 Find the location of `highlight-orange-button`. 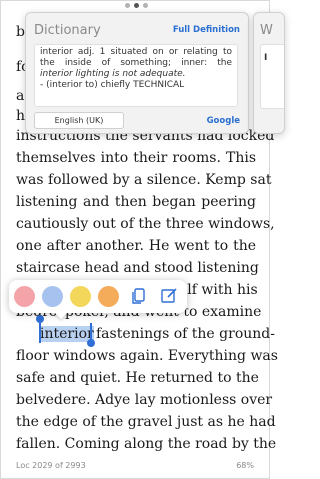

highlight-orange-button is located at coordinates (108, 296).